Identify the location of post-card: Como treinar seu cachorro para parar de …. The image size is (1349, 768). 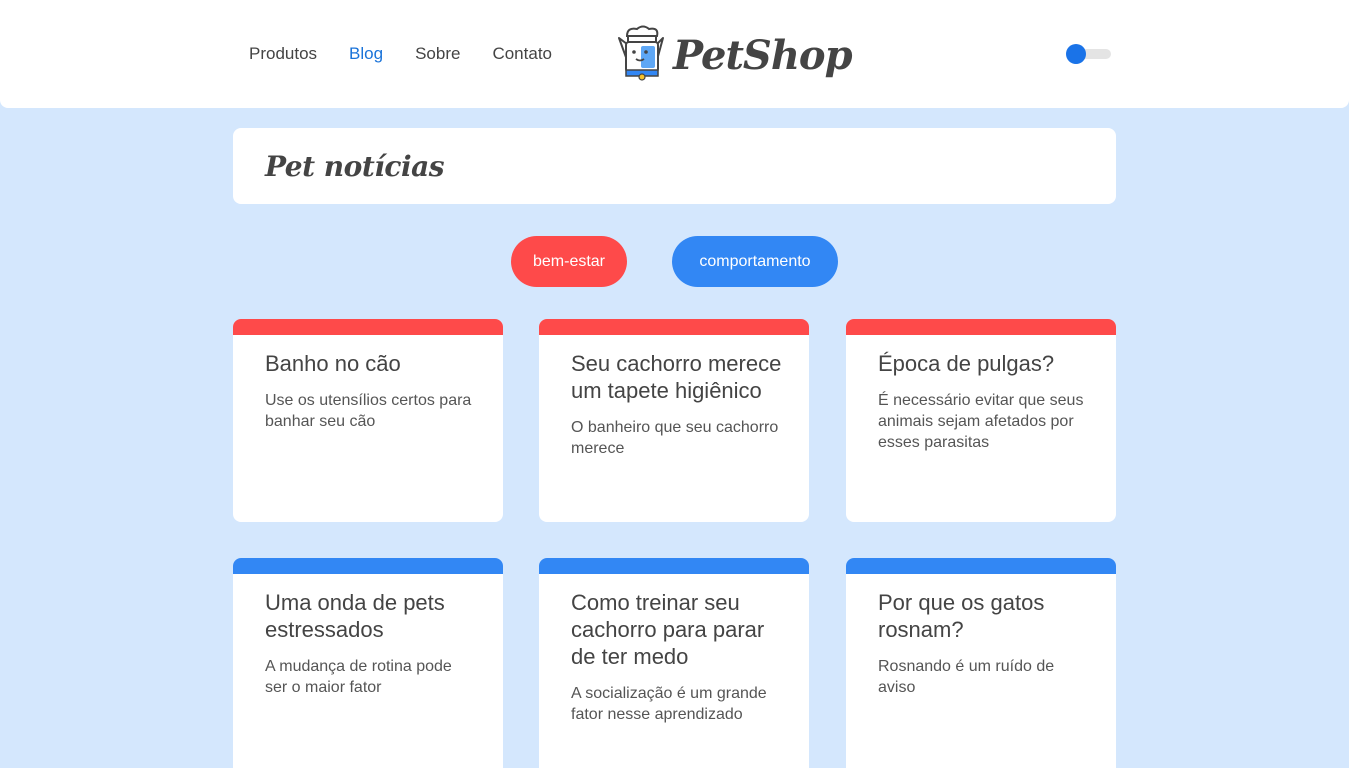
(674, 663).